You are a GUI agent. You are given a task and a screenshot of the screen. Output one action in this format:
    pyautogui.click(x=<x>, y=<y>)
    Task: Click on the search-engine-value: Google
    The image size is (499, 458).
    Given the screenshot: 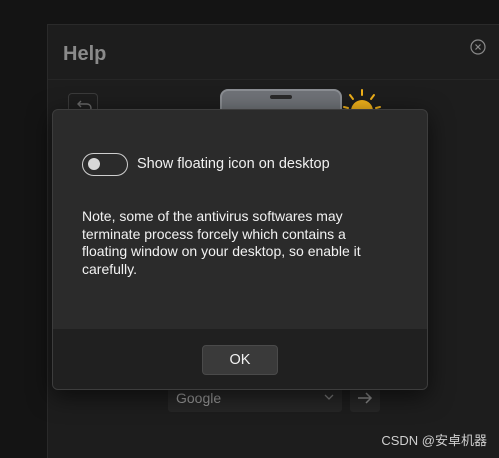 What is the action you would take?
    pyautogui.click(x=199, y=398)
    